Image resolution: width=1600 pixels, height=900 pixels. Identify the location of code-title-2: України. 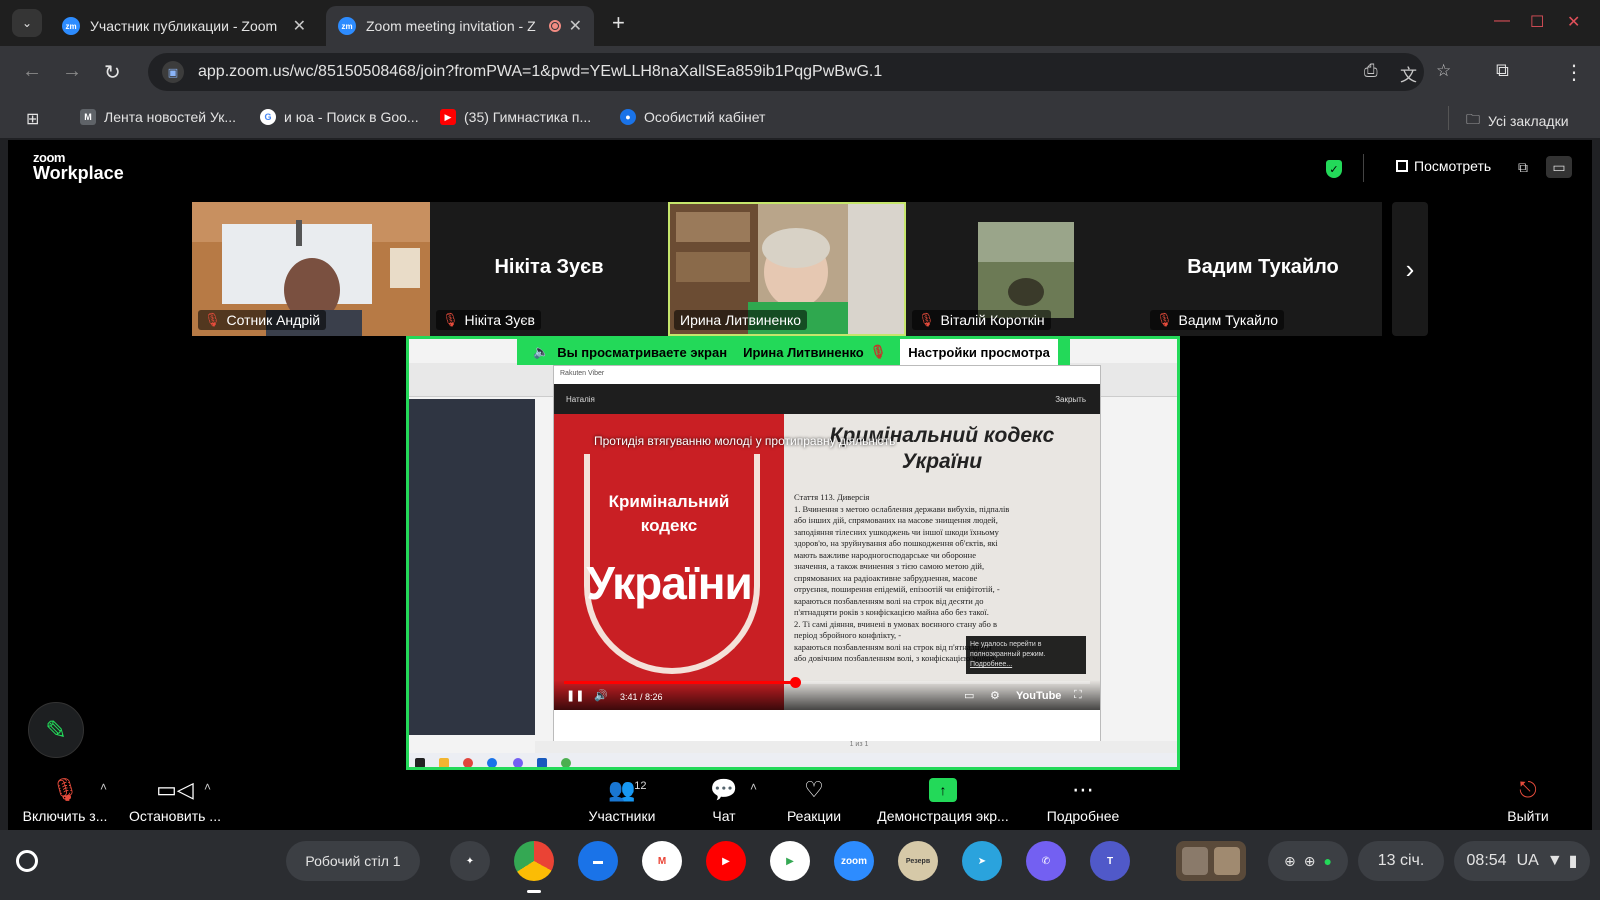
(942, 461).